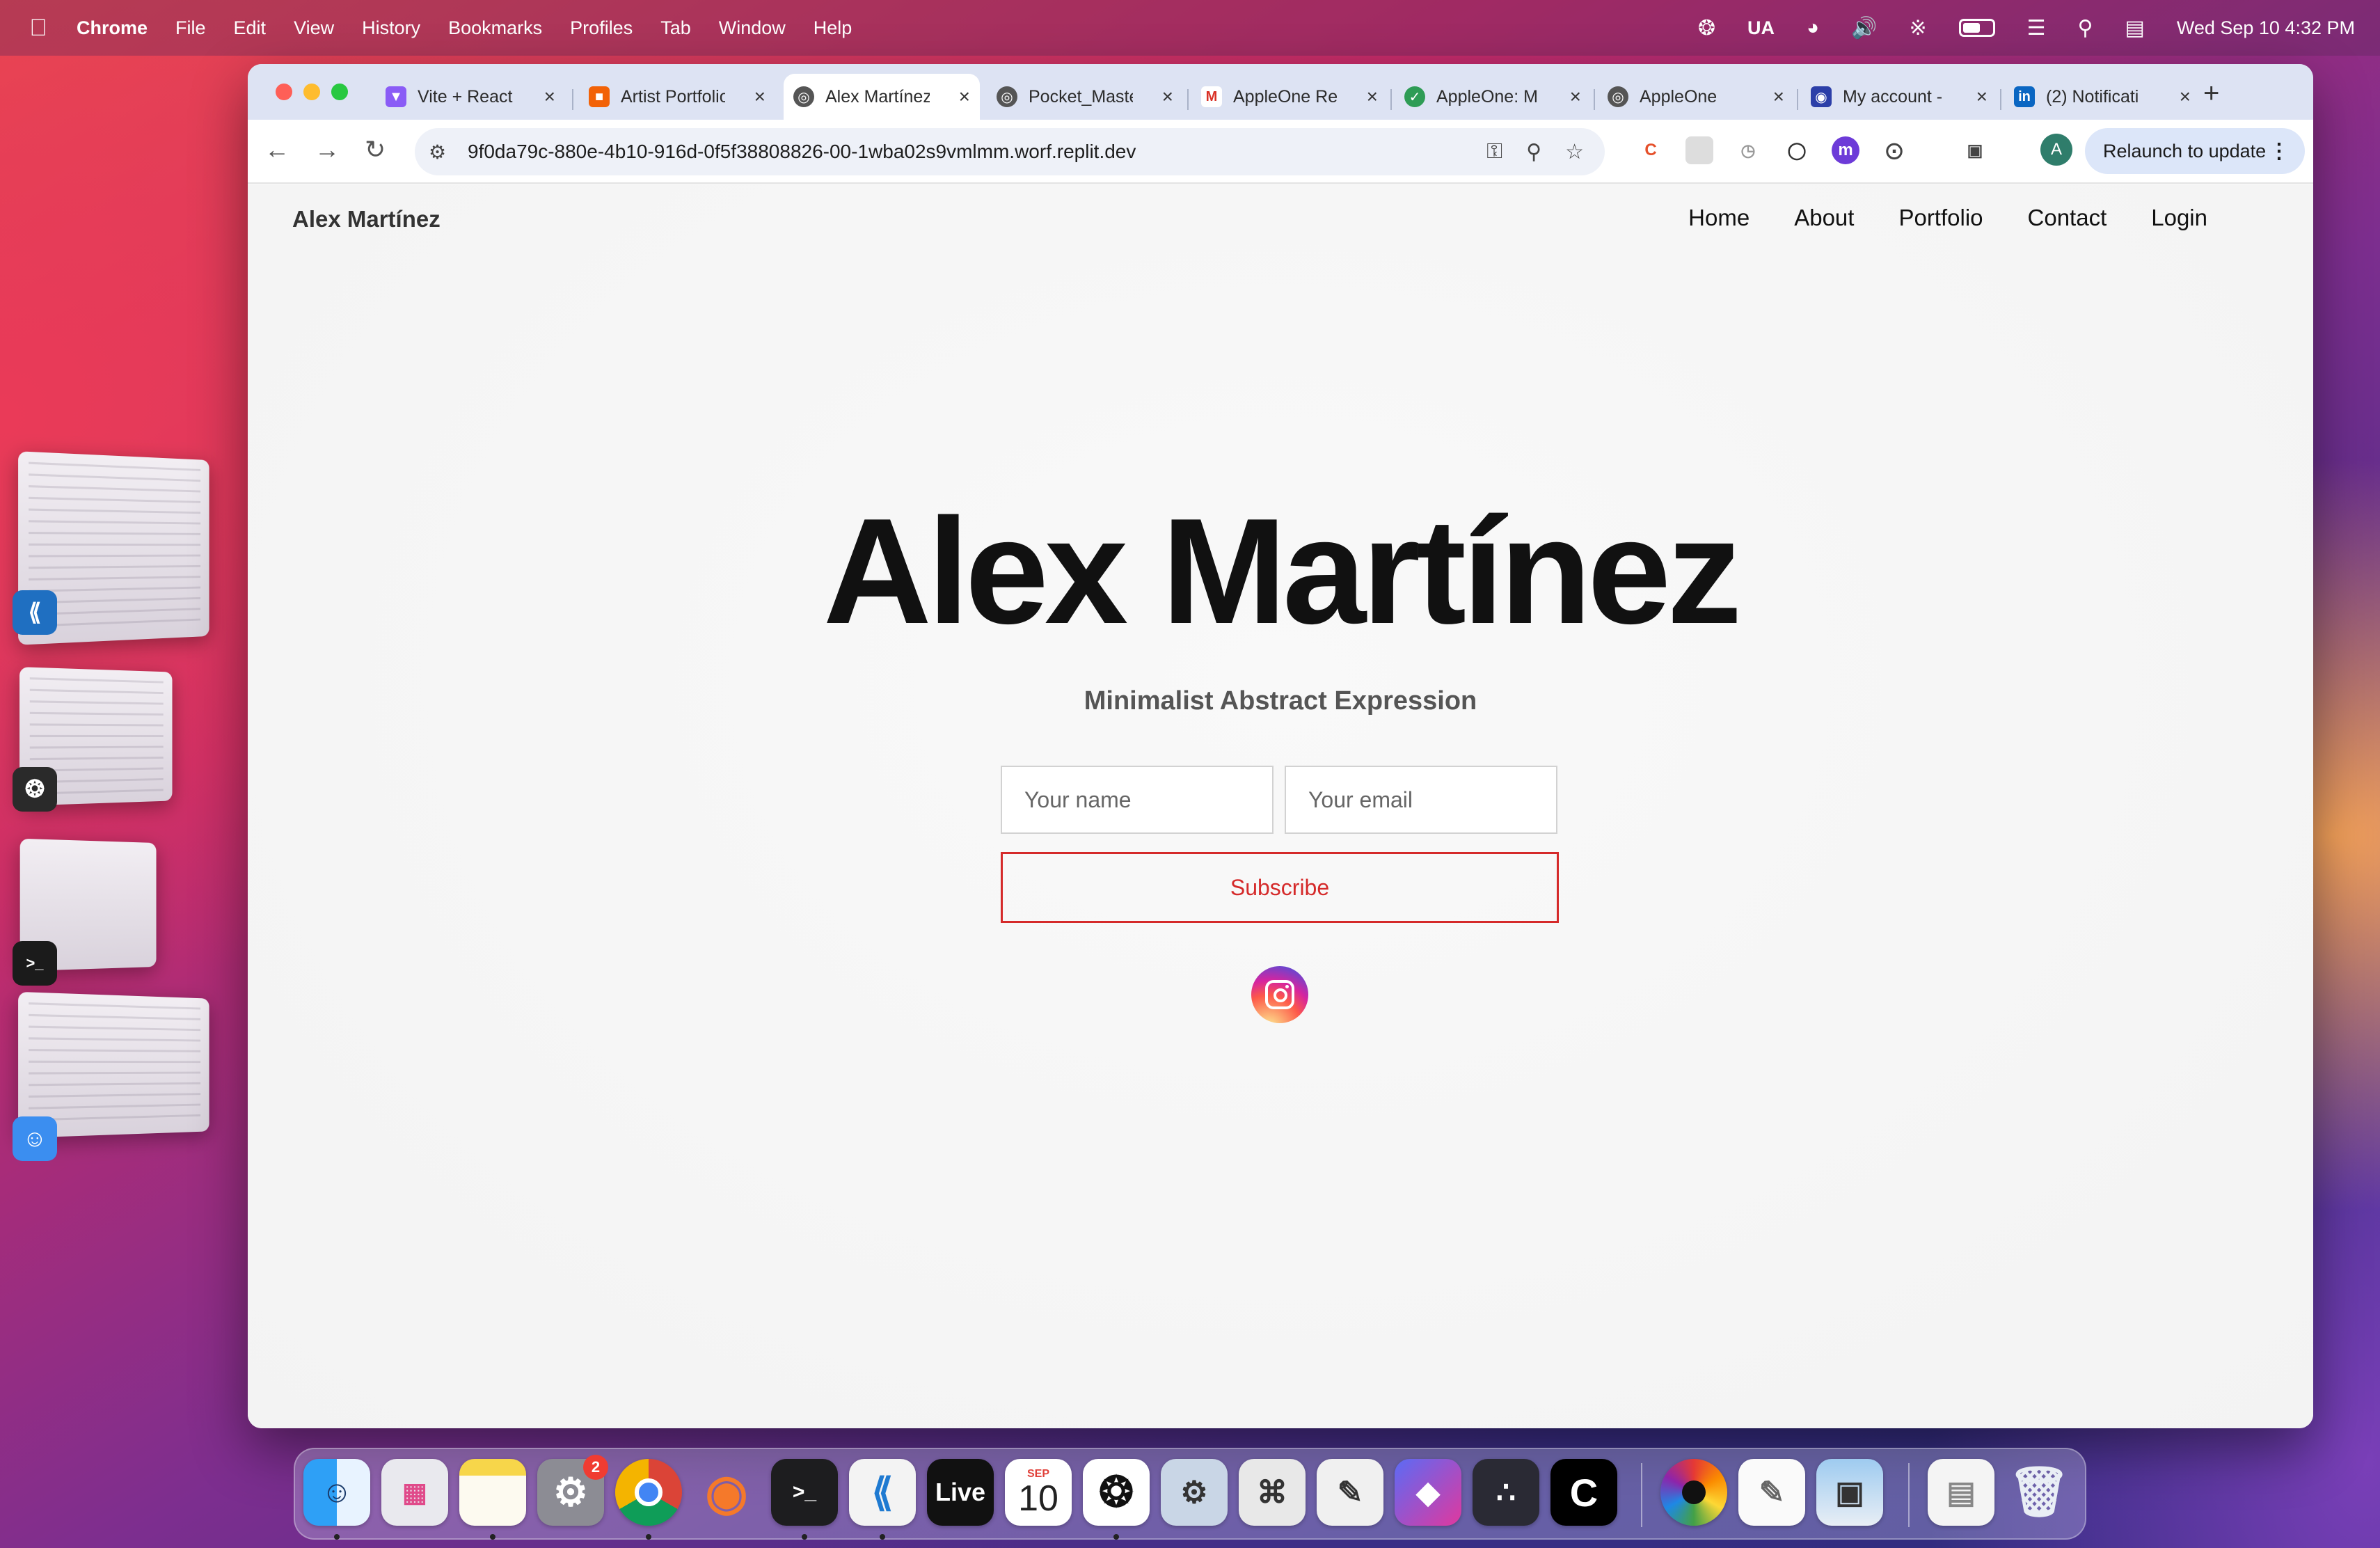 The width and height of the screenshot is (2380, 1548). What do you see at coordinates (1038, 1492) in the screenshot?
I see `calendar-icon: SEP 10` at bounding box center [1038, 1492].